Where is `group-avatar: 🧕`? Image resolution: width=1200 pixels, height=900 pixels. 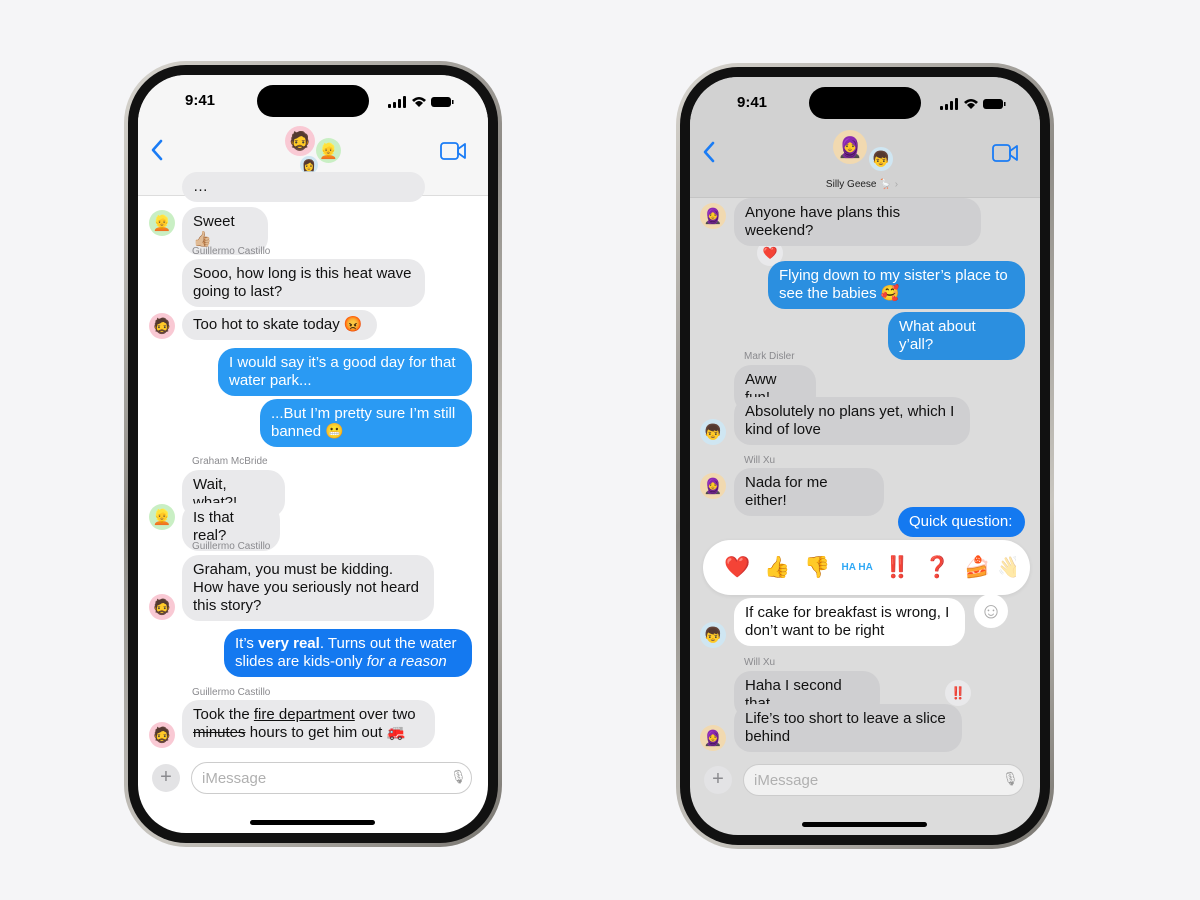 group-avatar: 🧕 is located at coordinates (850, 147).